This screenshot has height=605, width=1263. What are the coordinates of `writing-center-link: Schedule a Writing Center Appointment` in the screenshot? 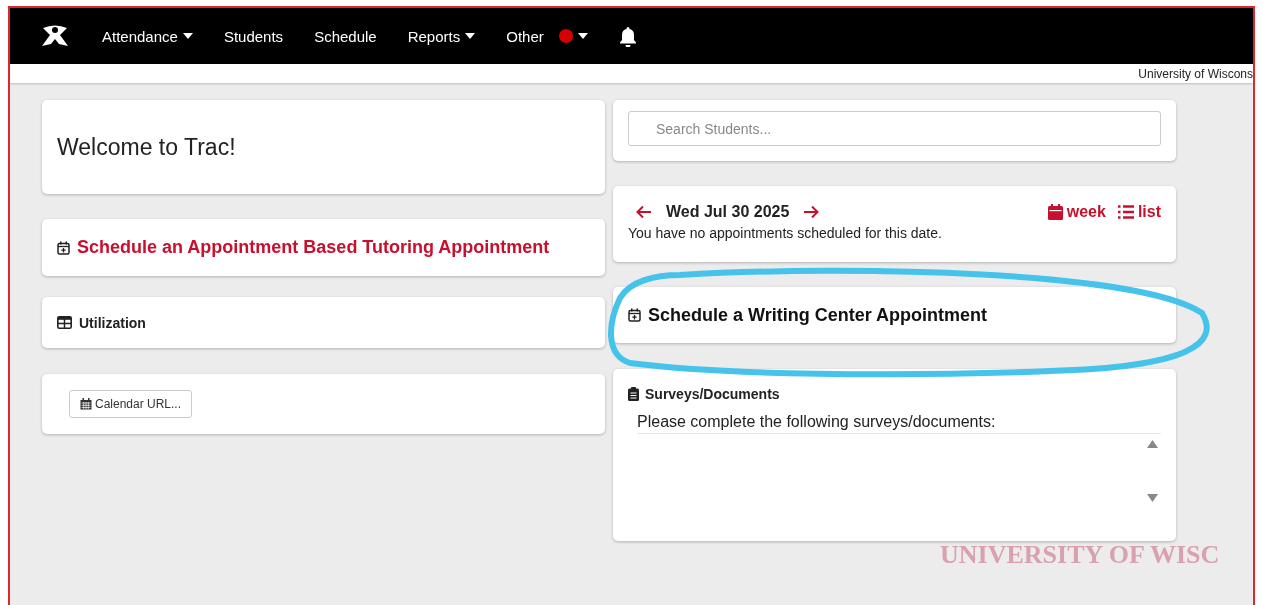 It's located at (818, 315).